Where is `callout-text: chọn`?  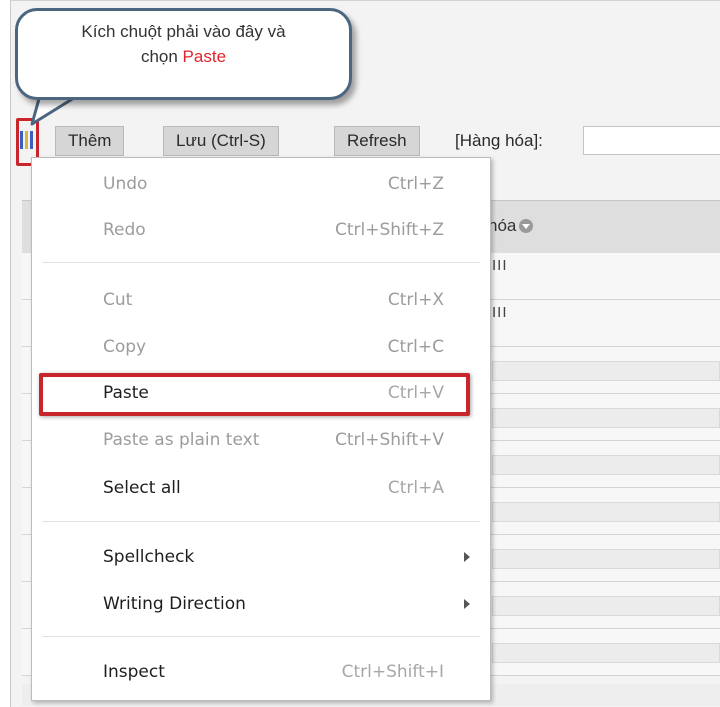 callout-text: chọn is located at coordinates (161, 56).